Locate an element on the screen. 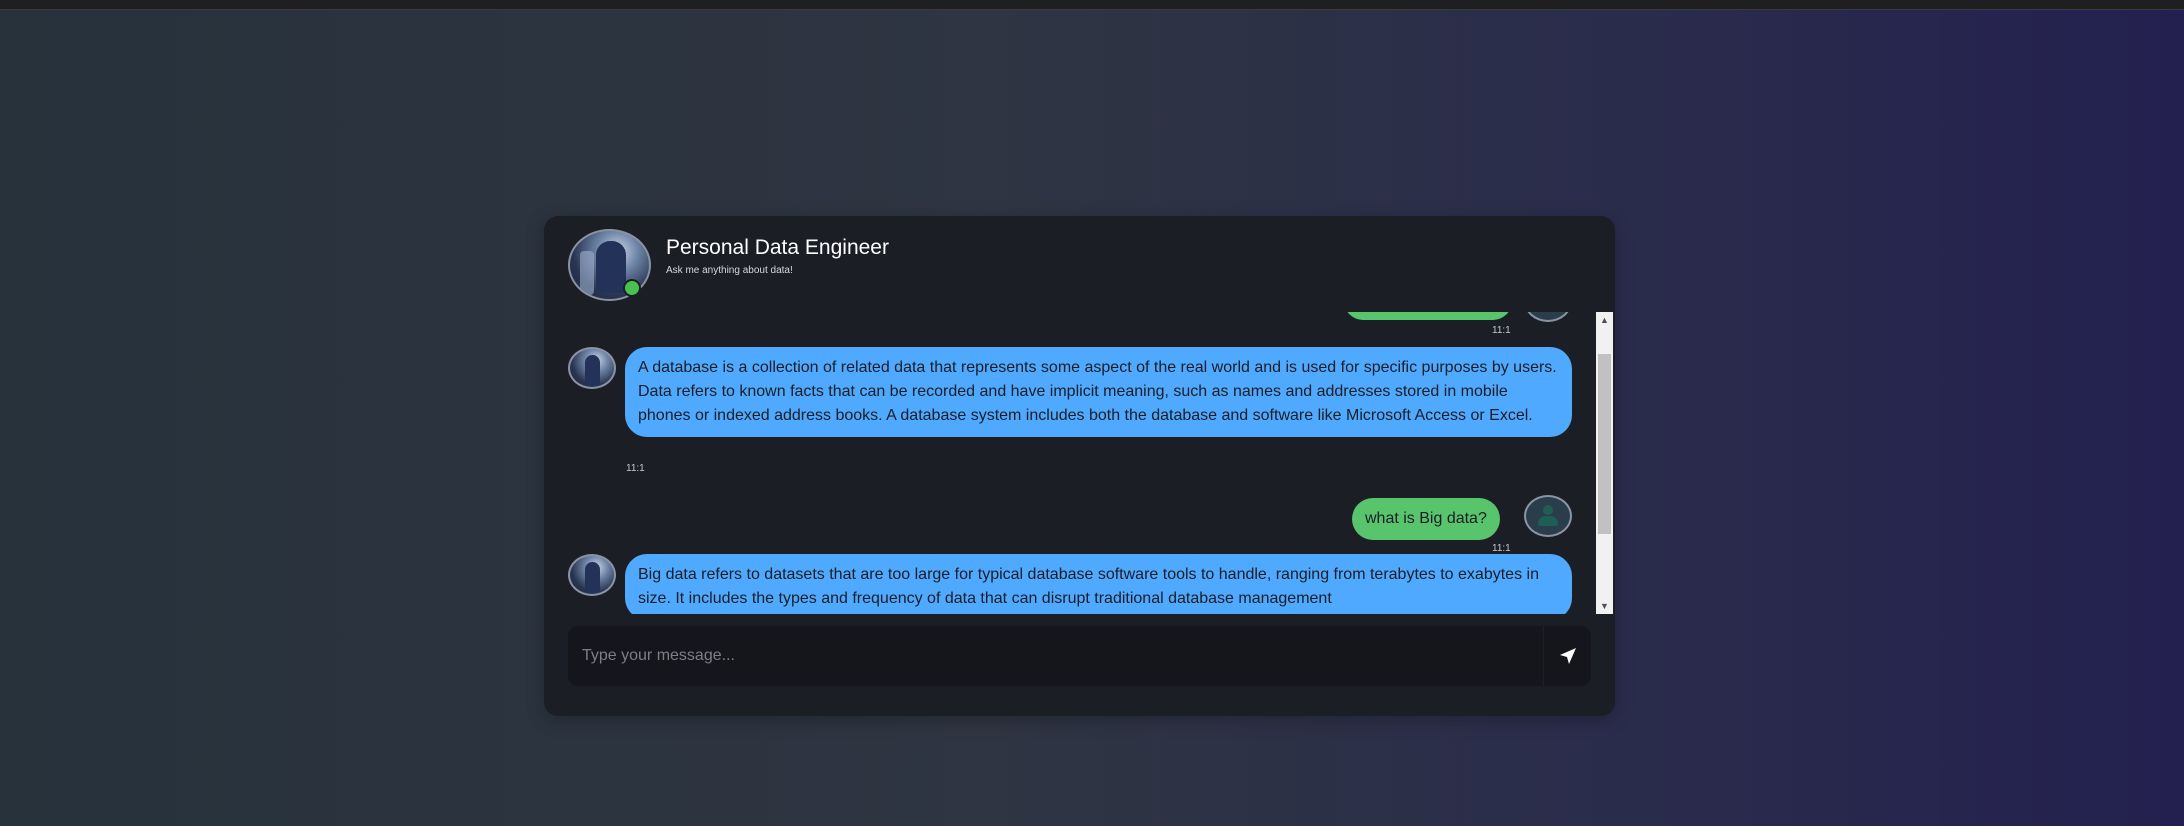 Image resolution: width=2184 pixels, height=826 pixels. scroll-up-arrow-icon: ▲ is located at coordinates (1604, 320).